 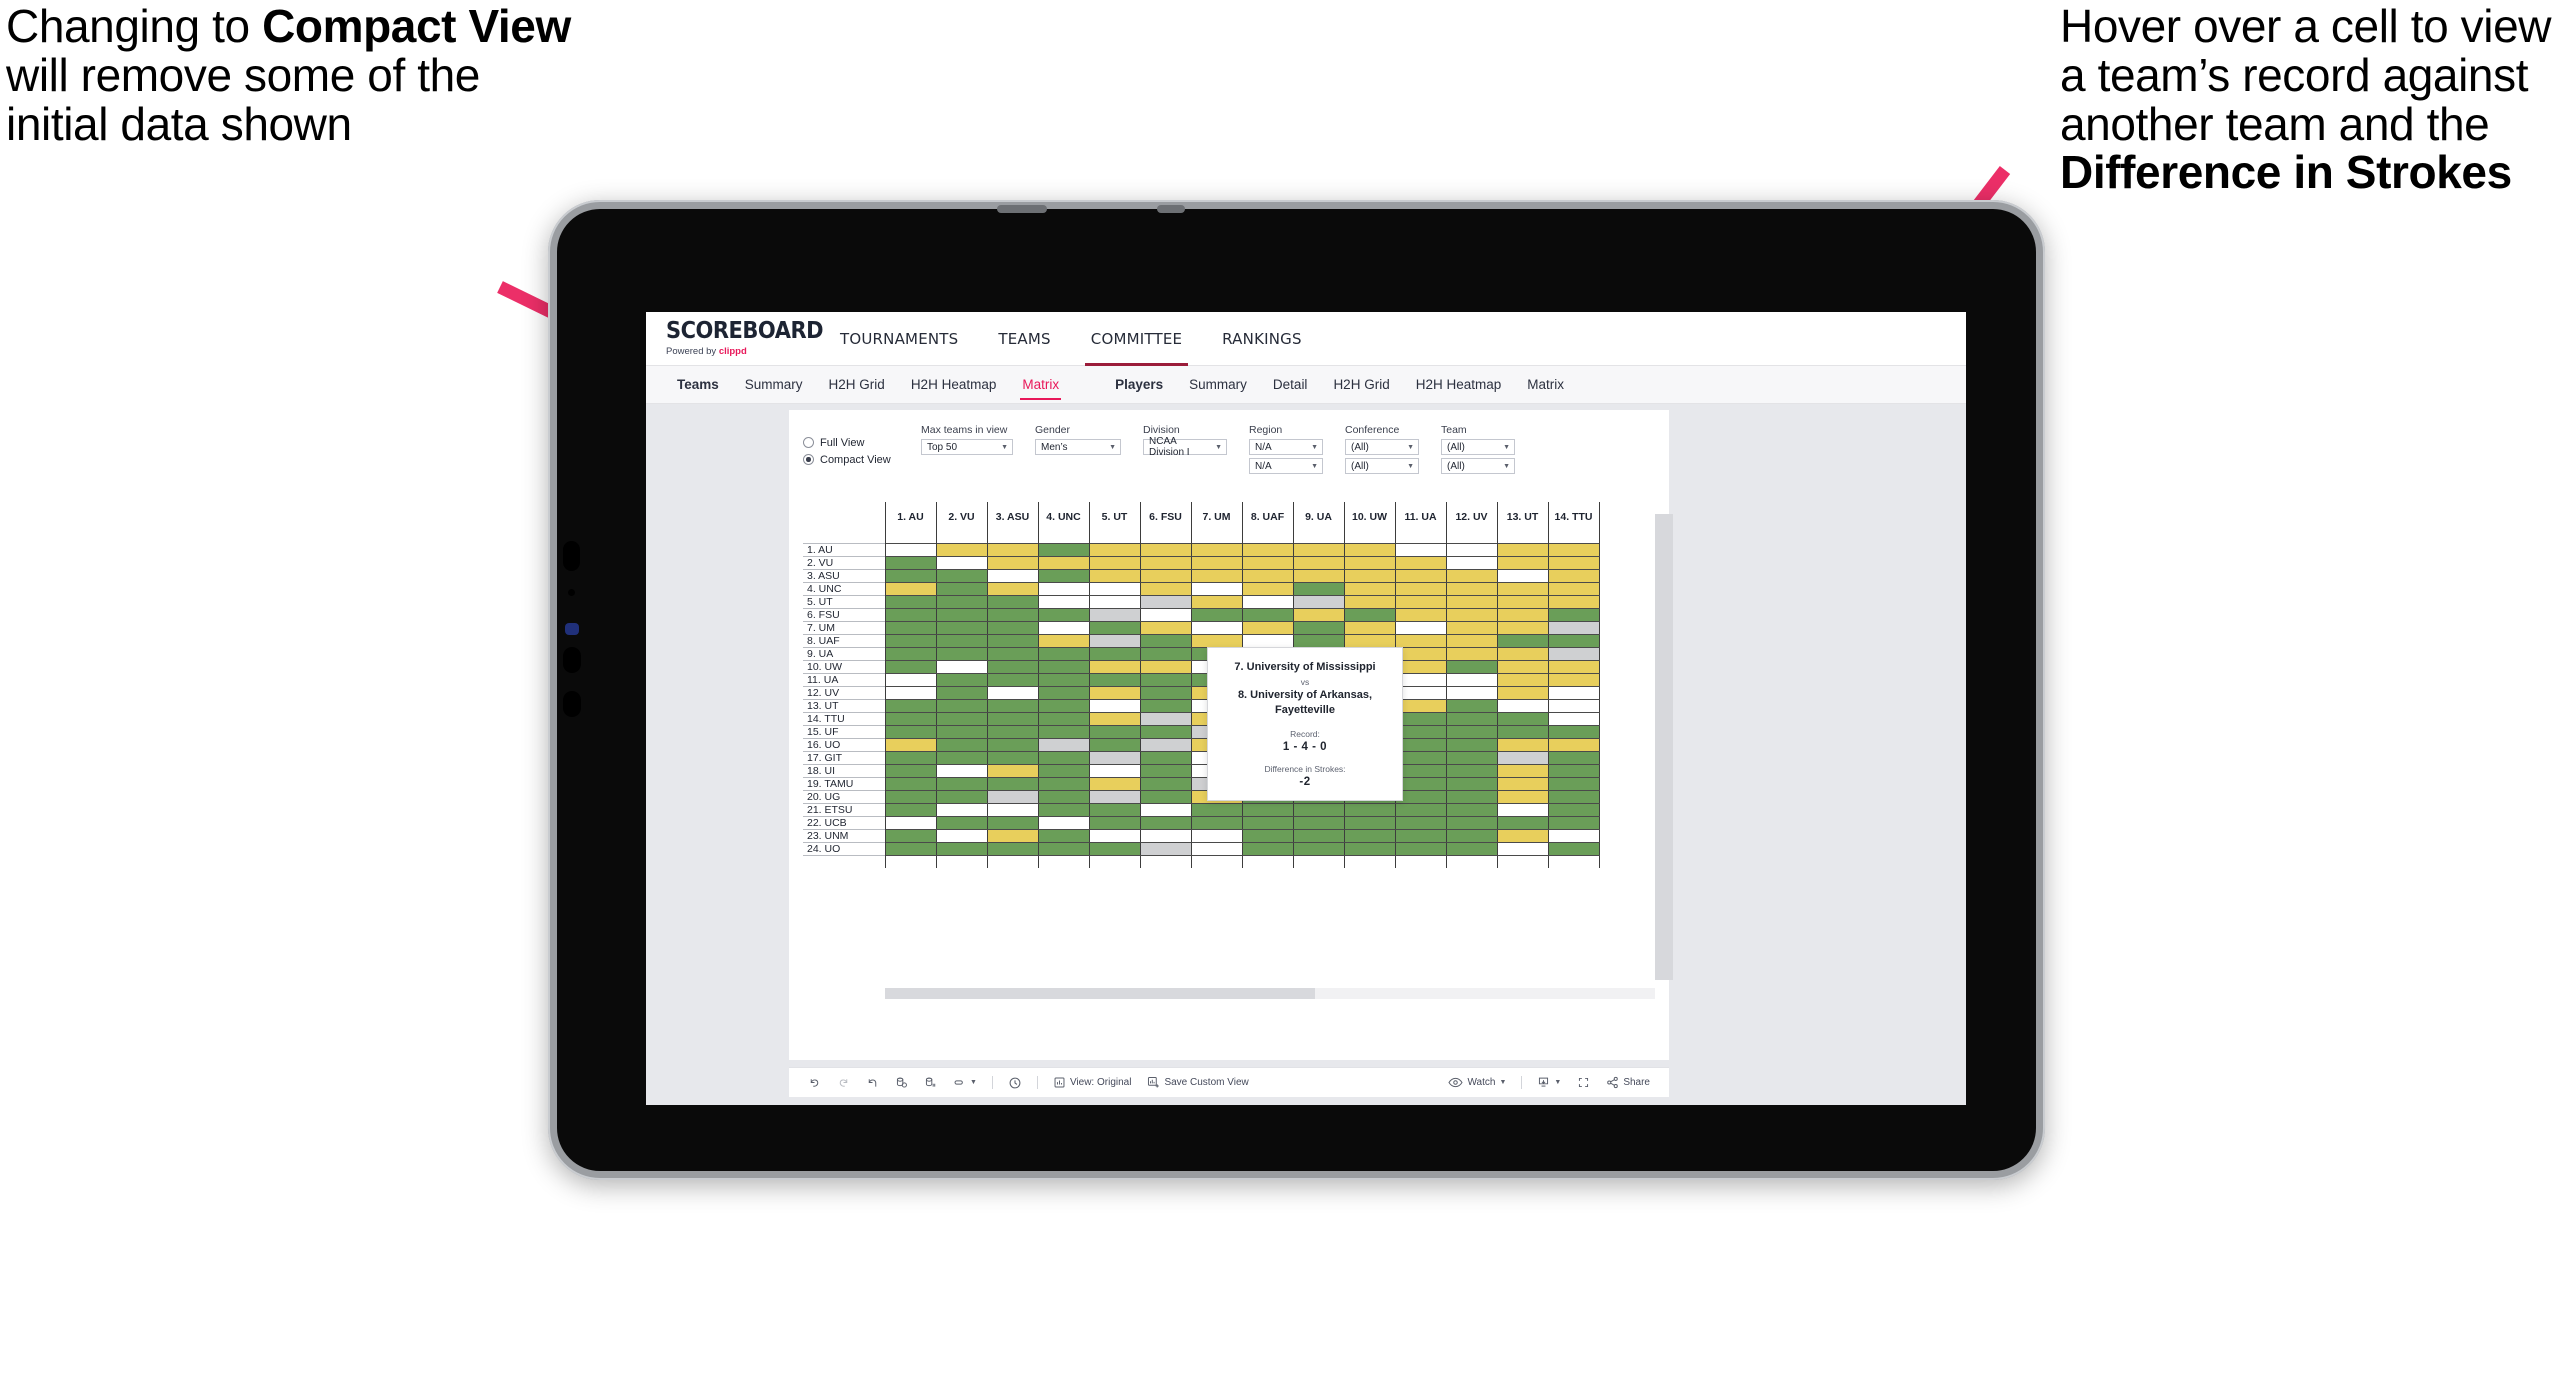 I want to click on matrix-row-header: 8. UAF, so click(x=844, y=640).